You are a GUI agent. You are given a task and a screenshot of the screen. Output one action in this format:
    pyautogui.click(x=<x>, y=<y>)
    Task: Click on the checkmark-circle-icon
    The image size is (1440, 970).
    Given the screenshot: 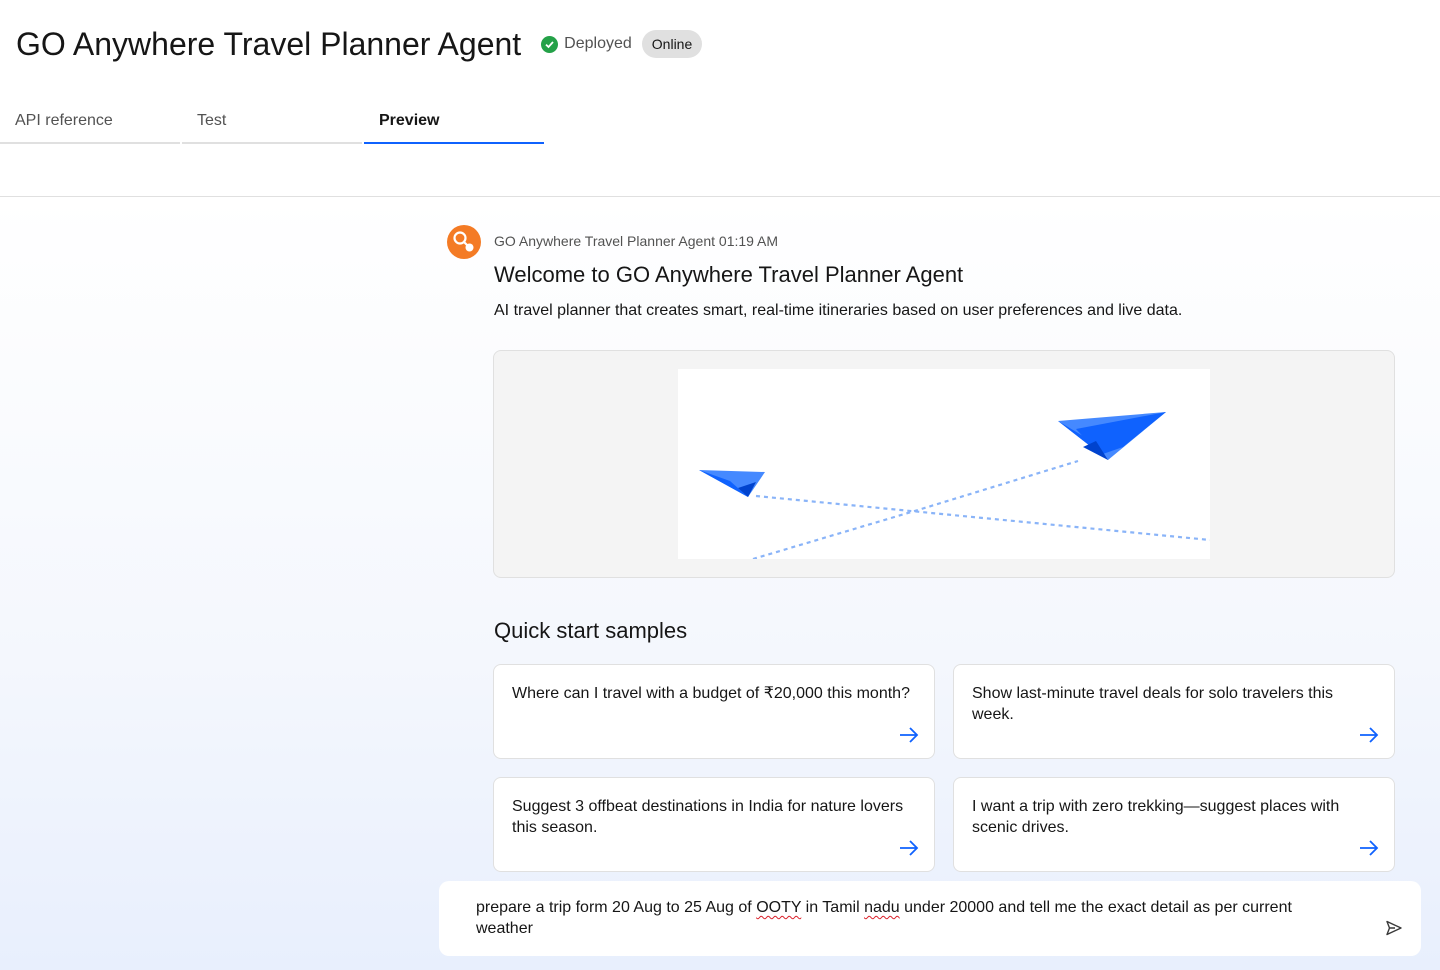 What is the action you would take?
    pyautogui.click(x=550, y=44)
    